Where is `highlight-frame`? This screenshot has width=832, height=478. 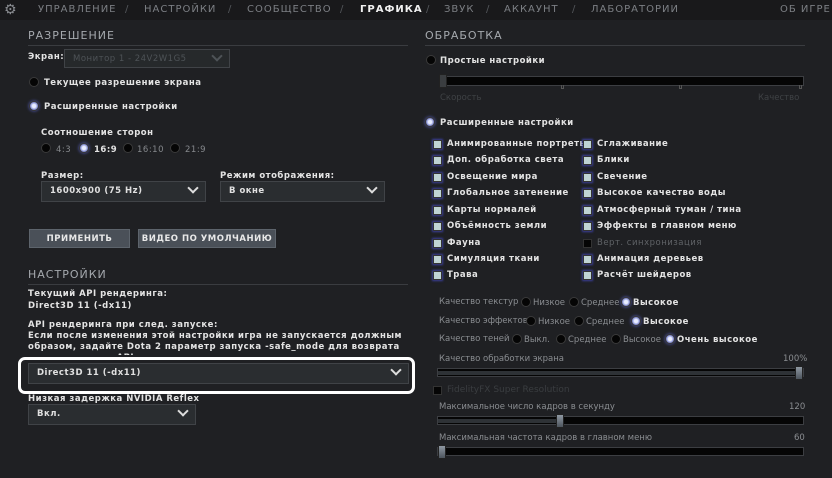
highlight-frame is located at coordinates (216, 375).